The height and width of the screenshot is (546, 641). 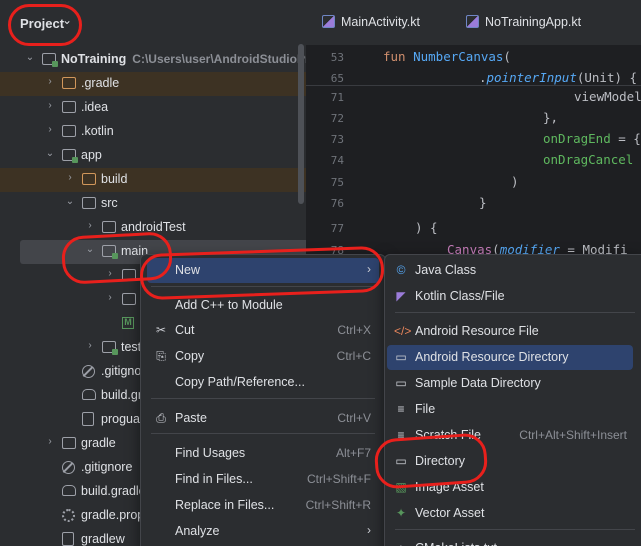 What do you see at coordinates (91, 155) in the screenshot?
I see `tree-row-label: app` at bounding box center [91, 155].